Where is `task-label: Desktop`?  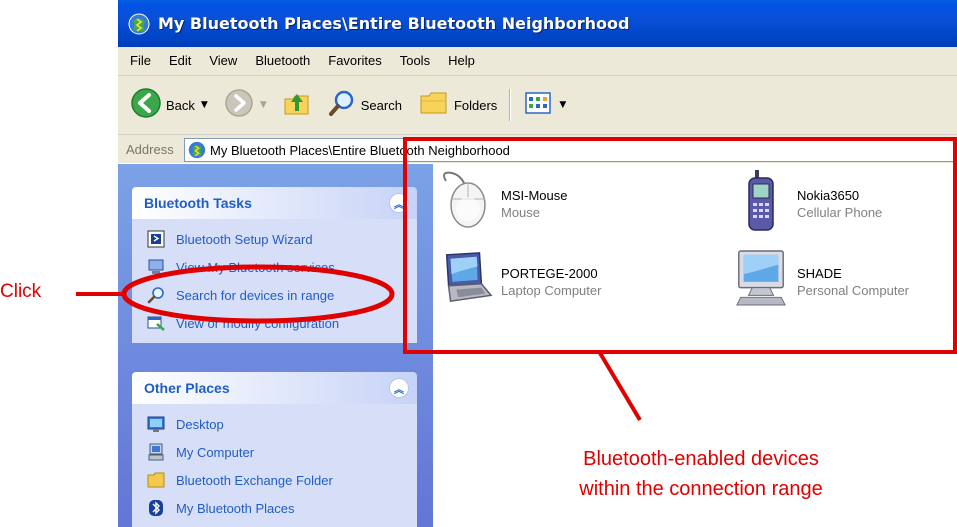 task-label: Desktop is located at coordinates (200, 424).